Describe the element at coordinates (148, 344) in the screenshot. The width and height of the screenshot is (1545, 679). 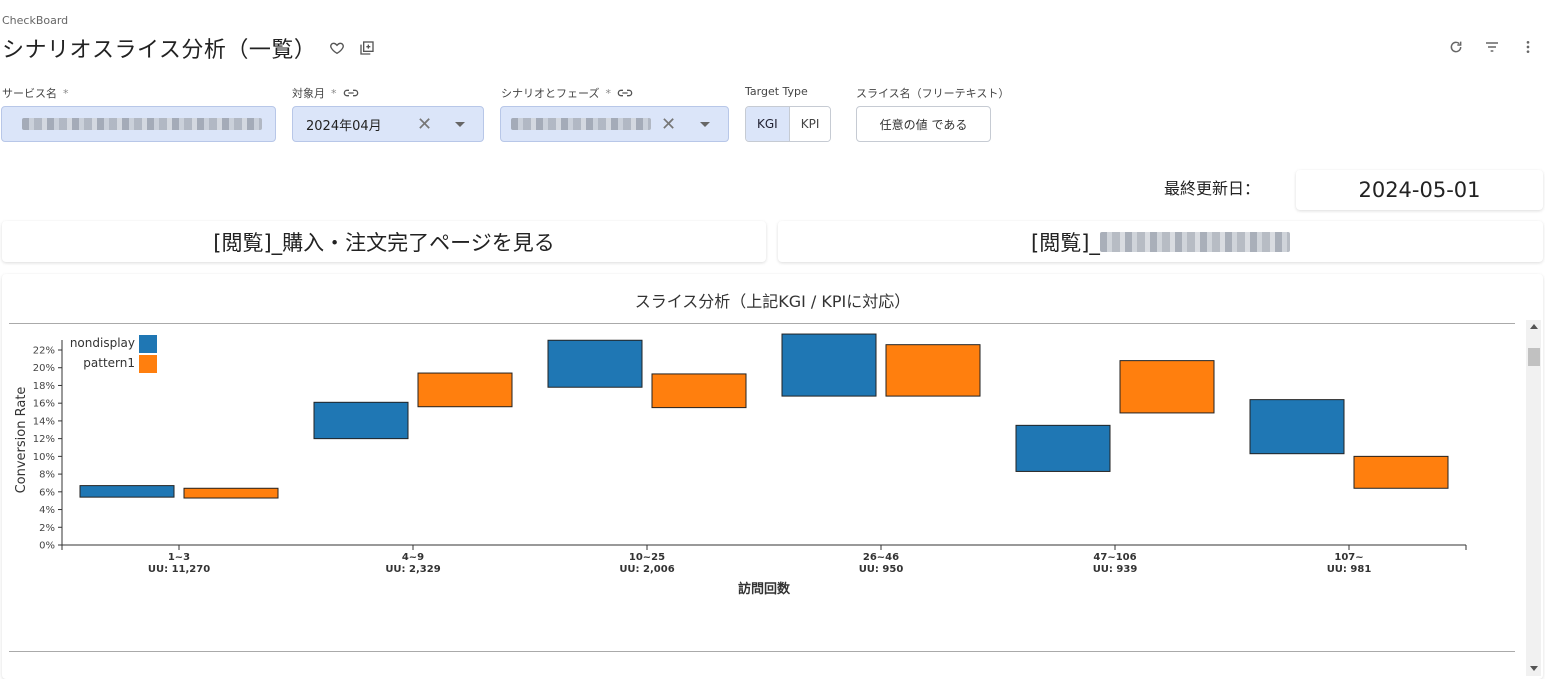
I see `legend-swatch-nondisplay` at that location.